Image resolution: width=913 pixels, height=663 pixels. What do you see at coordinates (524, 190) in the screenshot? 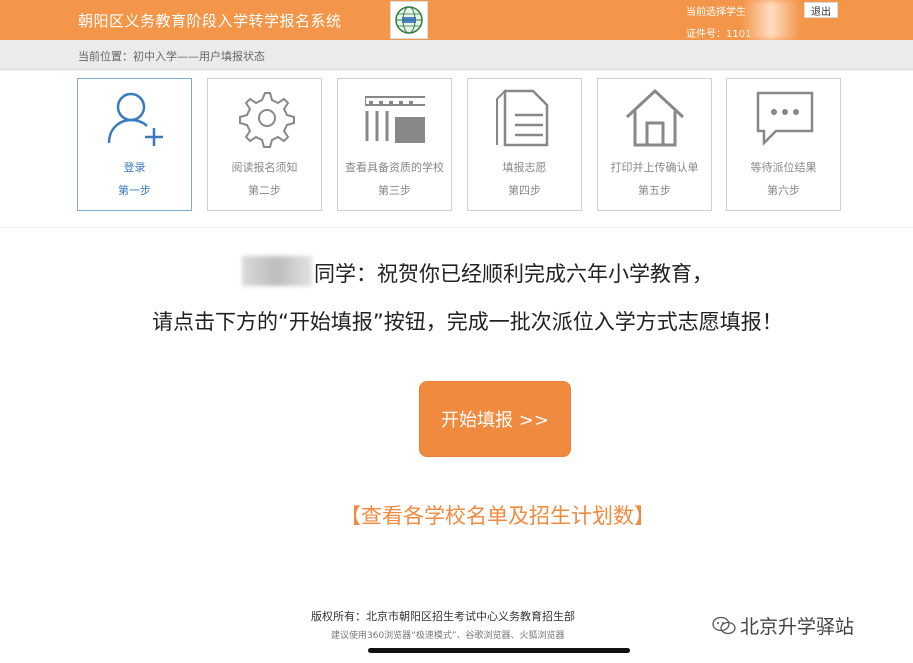
I see `step-number: 第四步` at bounding box center [524, 190].